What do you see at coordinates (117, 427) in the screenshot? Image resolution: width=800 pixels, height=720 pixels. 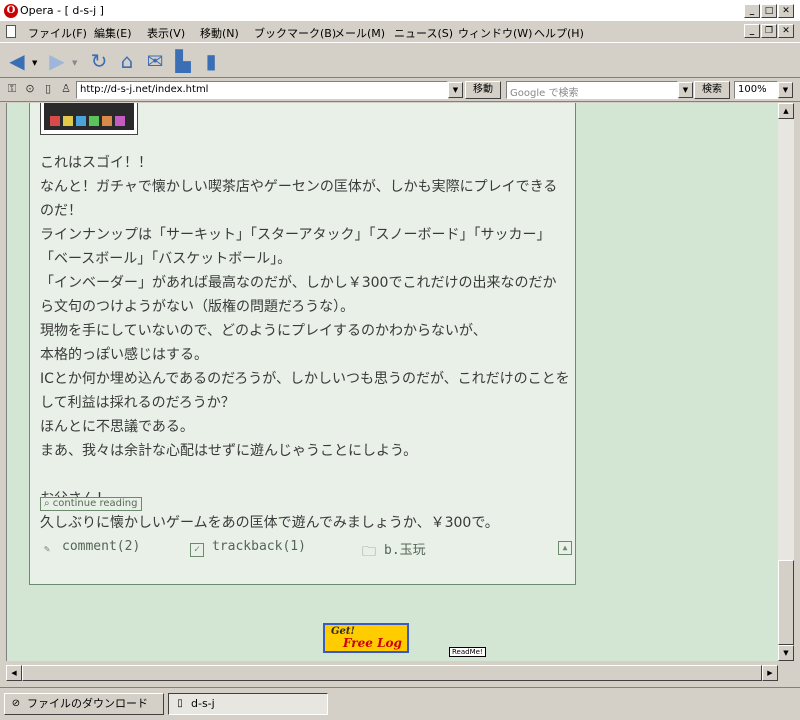 I see `post-line: ほんとに不思議である。` at bounding box center [117, 427].